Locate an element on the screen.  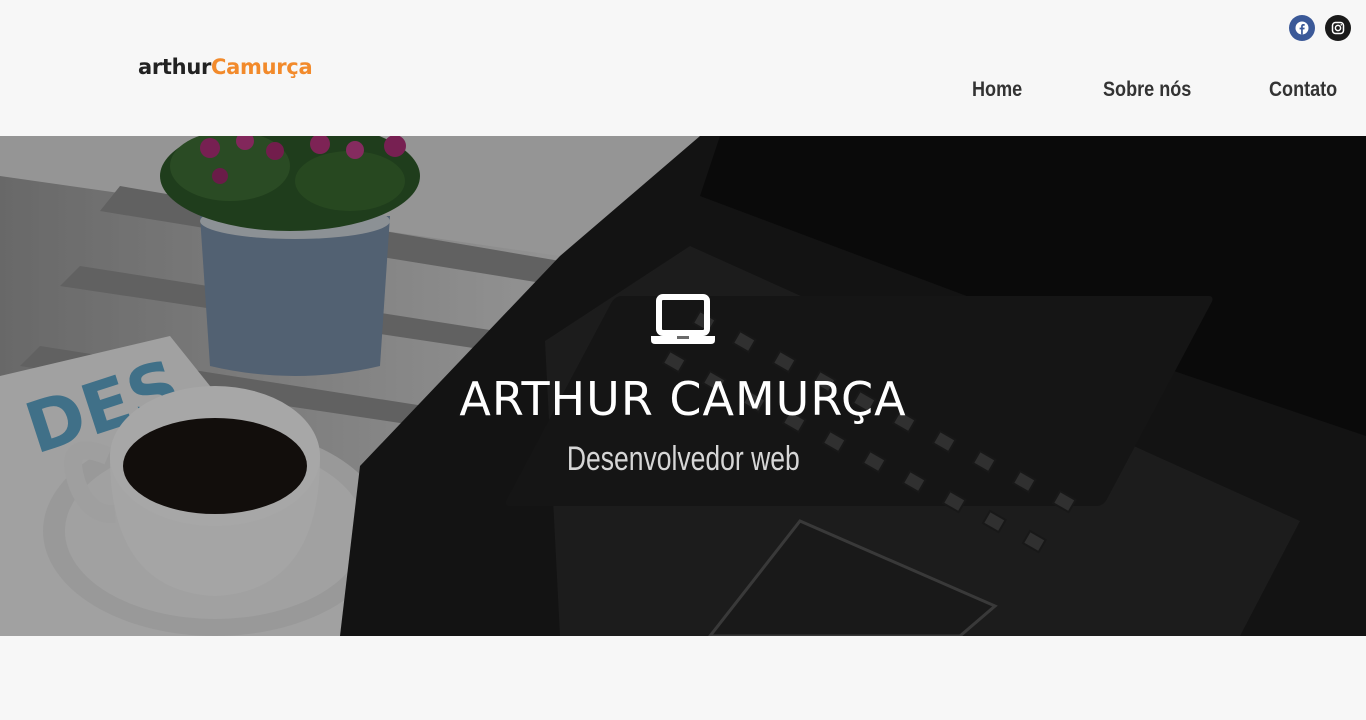
facebook-icon is located at coordinates (1302, 28).